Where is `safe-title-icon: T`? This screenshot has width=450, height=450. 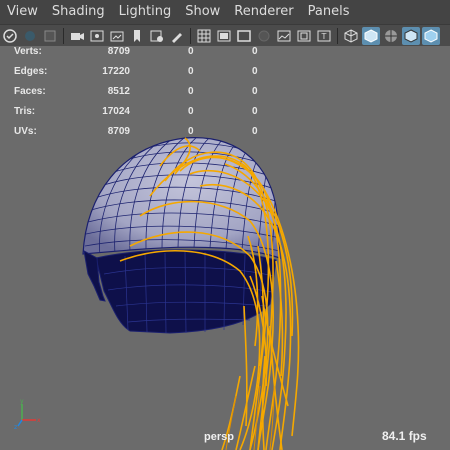 safe-title-icon: T is located at coordinates (324, 36).